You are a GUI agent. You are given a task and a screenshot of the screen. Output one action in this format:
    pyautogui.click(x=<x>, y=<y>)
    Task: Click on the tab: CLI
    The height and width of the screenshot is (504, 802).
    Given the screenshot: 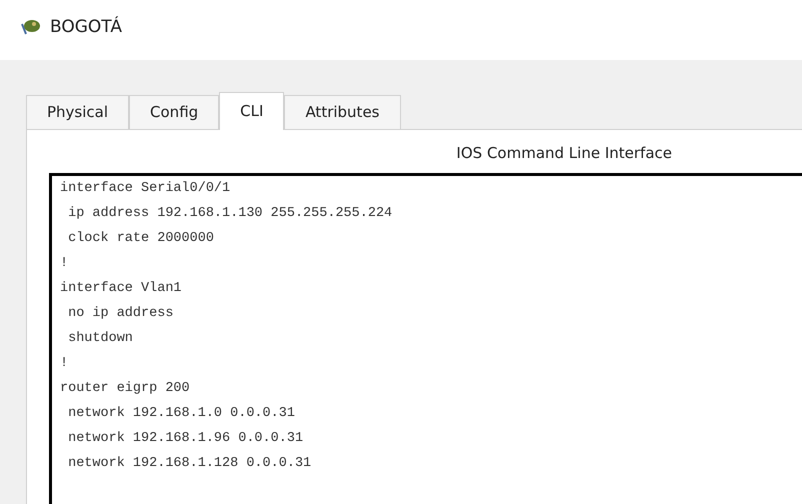 What is the action you would take?
    pyautogui.click(x=251, y=111)
    